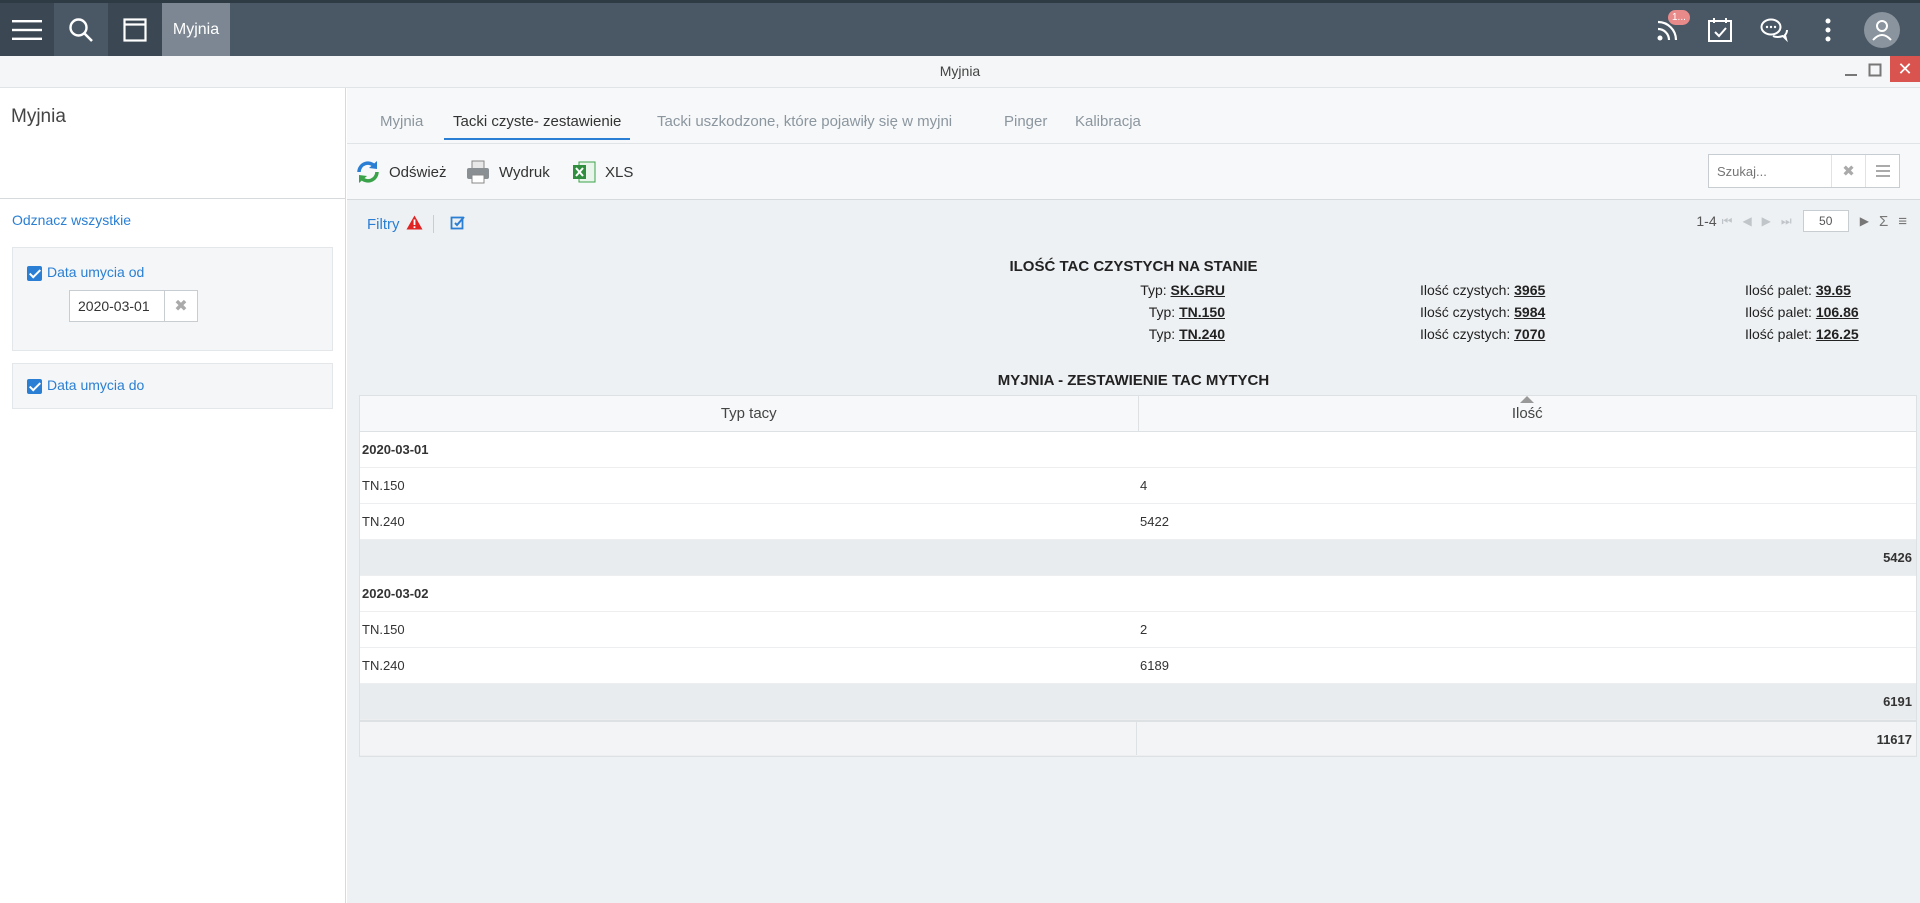 This screenshot has width=1920, height=903. Describe the element at coordinates (458, 224) in the screenshot. I see `edit-filters-icon` at that location.